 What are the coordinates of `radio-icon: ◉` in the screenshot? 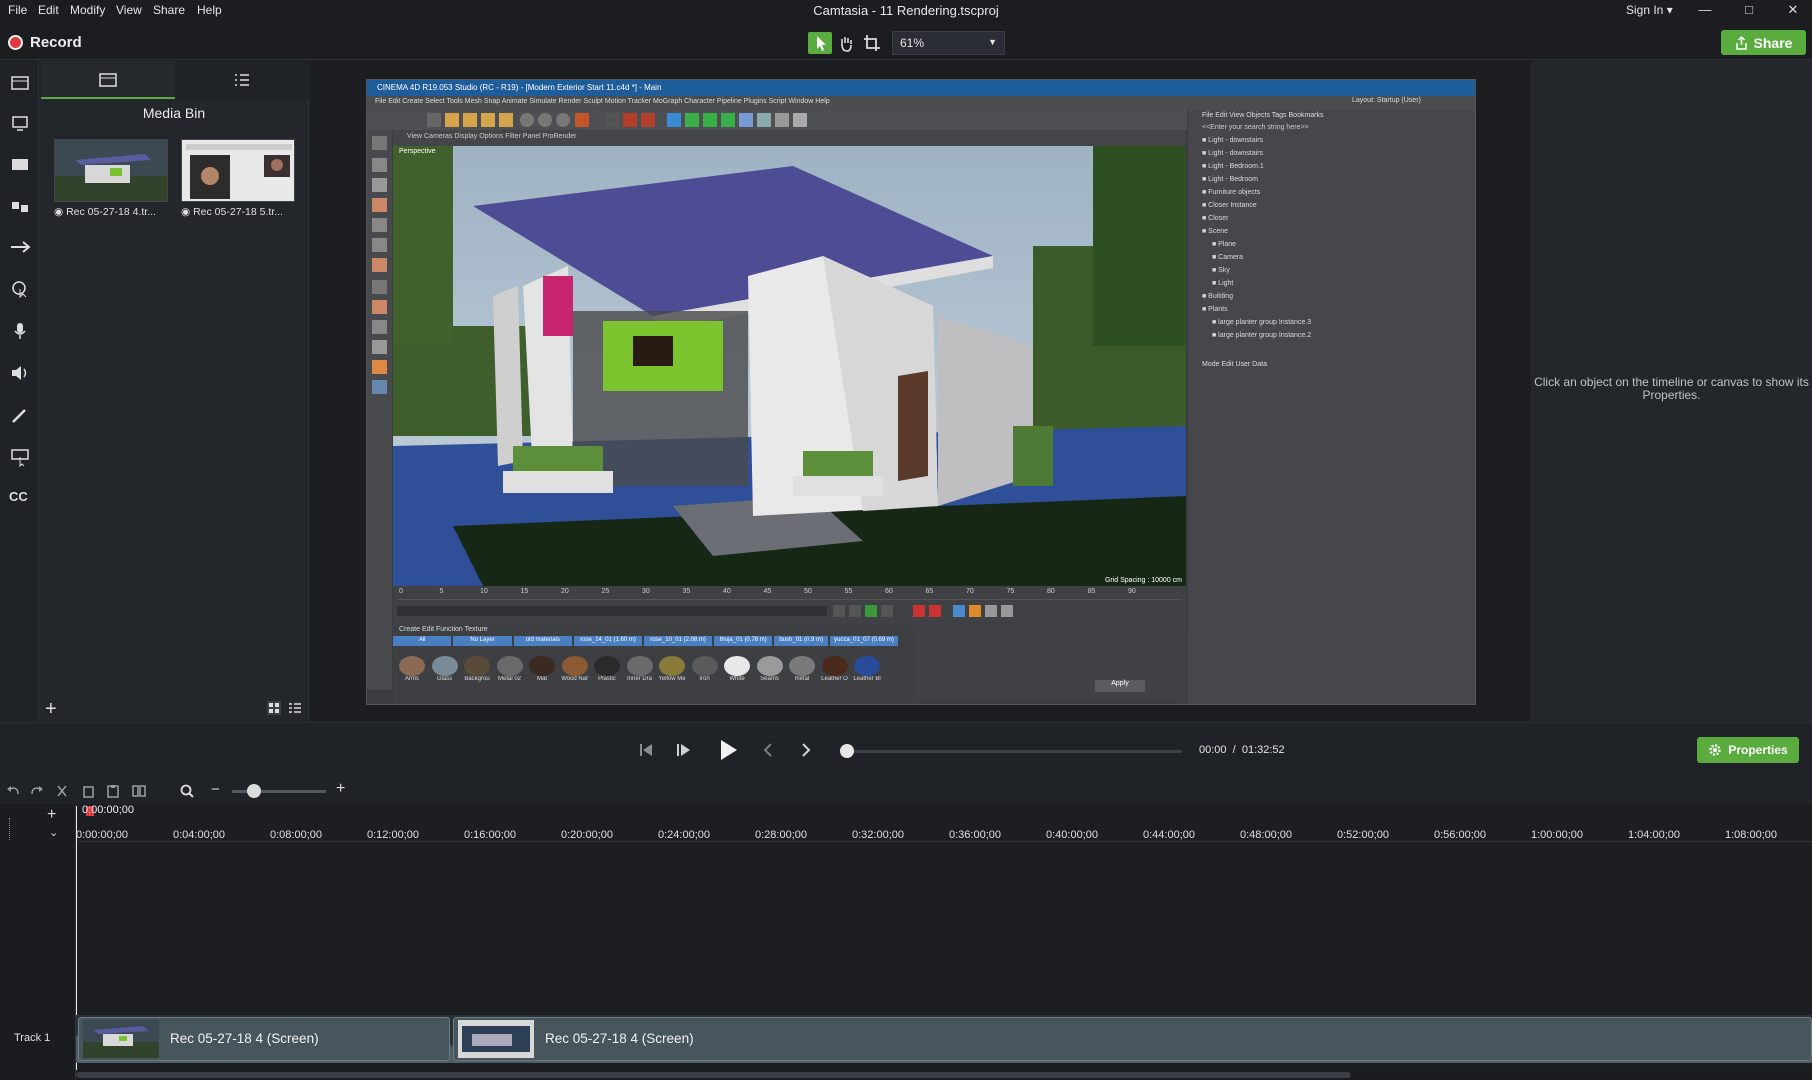 It's located at (186, 212).